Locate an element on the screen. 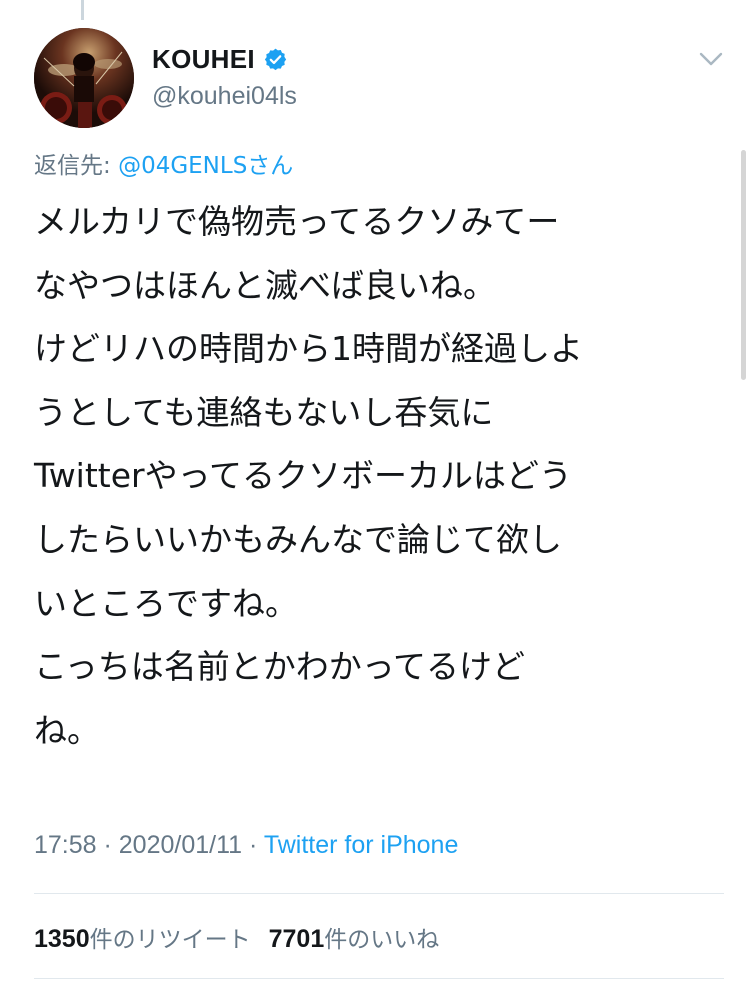 The height and width of the screenshot is (982, 749). verified-badge-icon is located at coordinates (275, 59).